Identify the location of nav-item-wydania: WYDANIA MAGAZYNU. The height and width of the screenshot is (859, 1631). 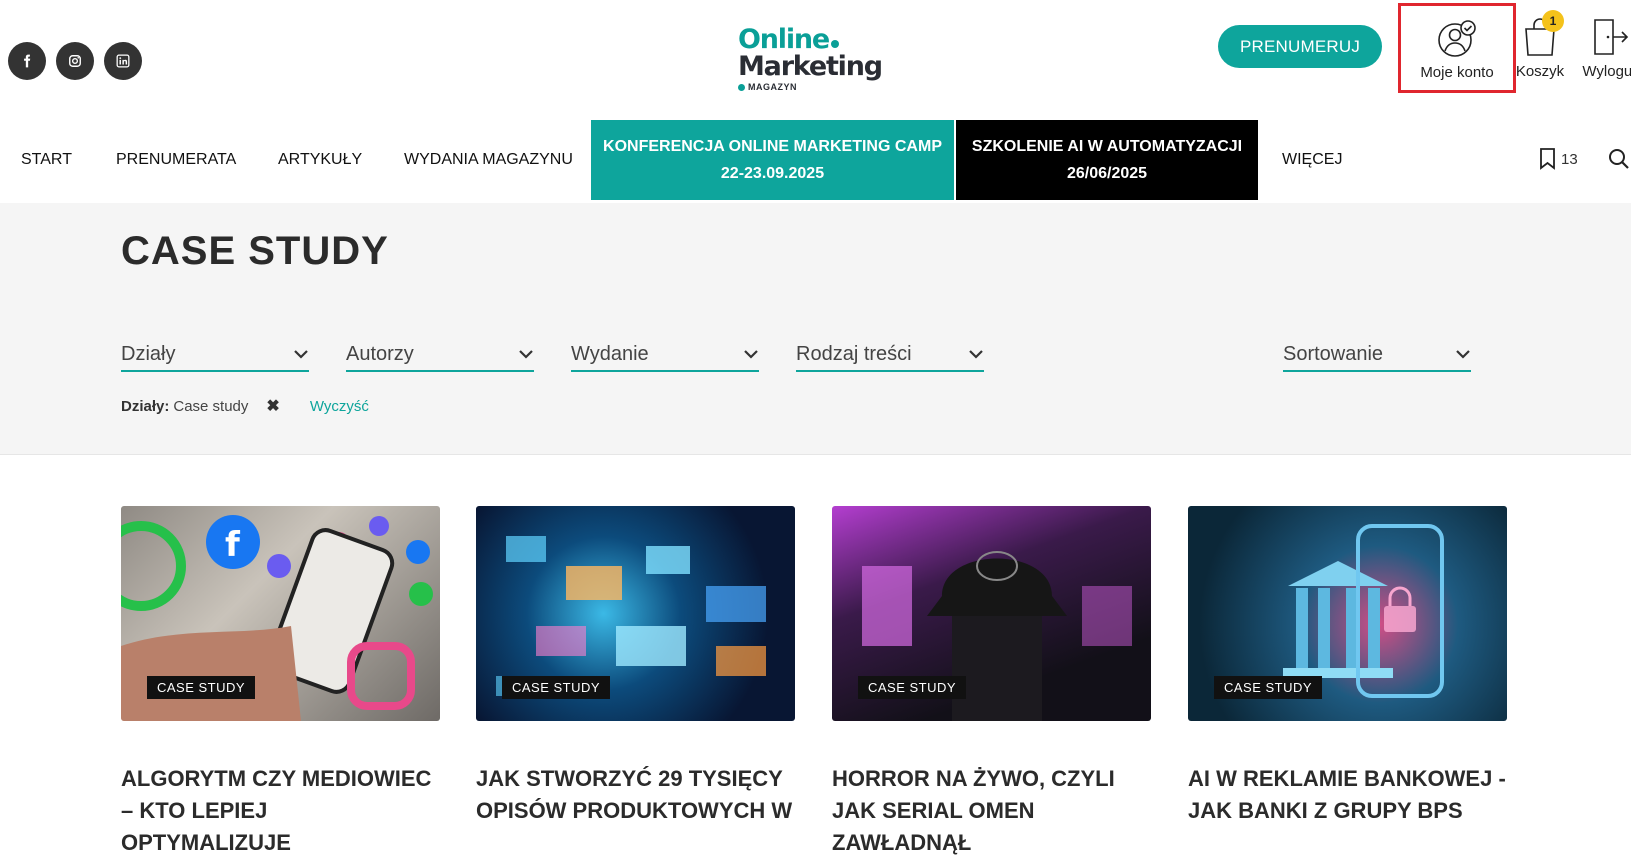
(488, 160).